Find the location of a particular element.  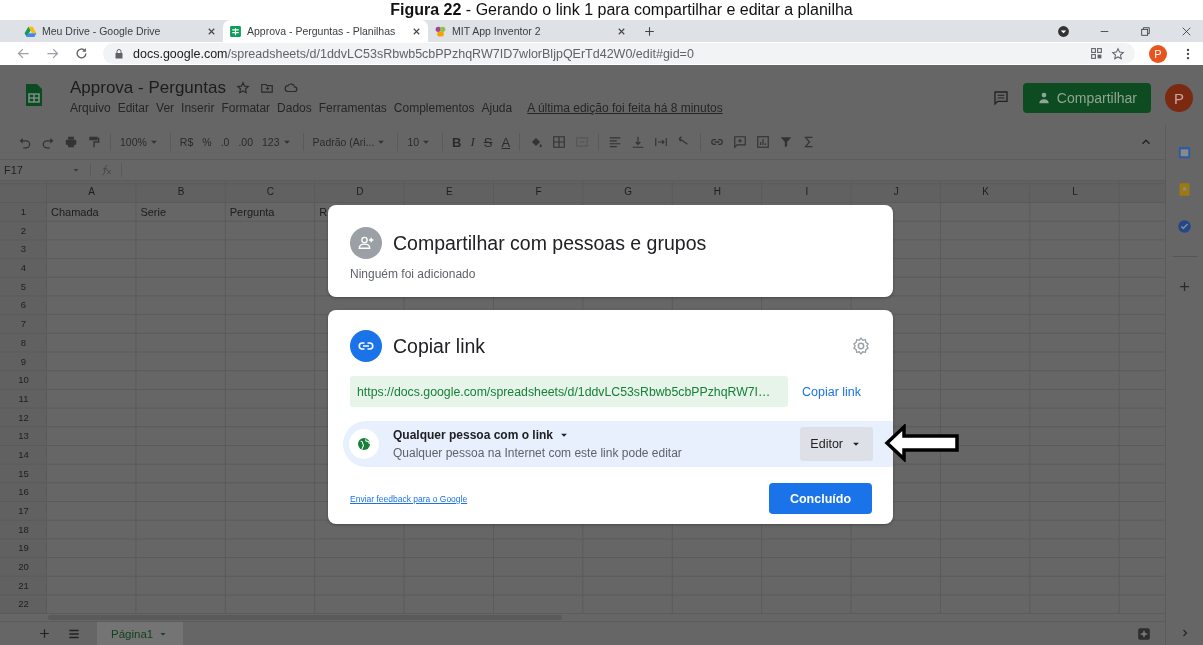

column-header: D is located at coordinates (360, 192).